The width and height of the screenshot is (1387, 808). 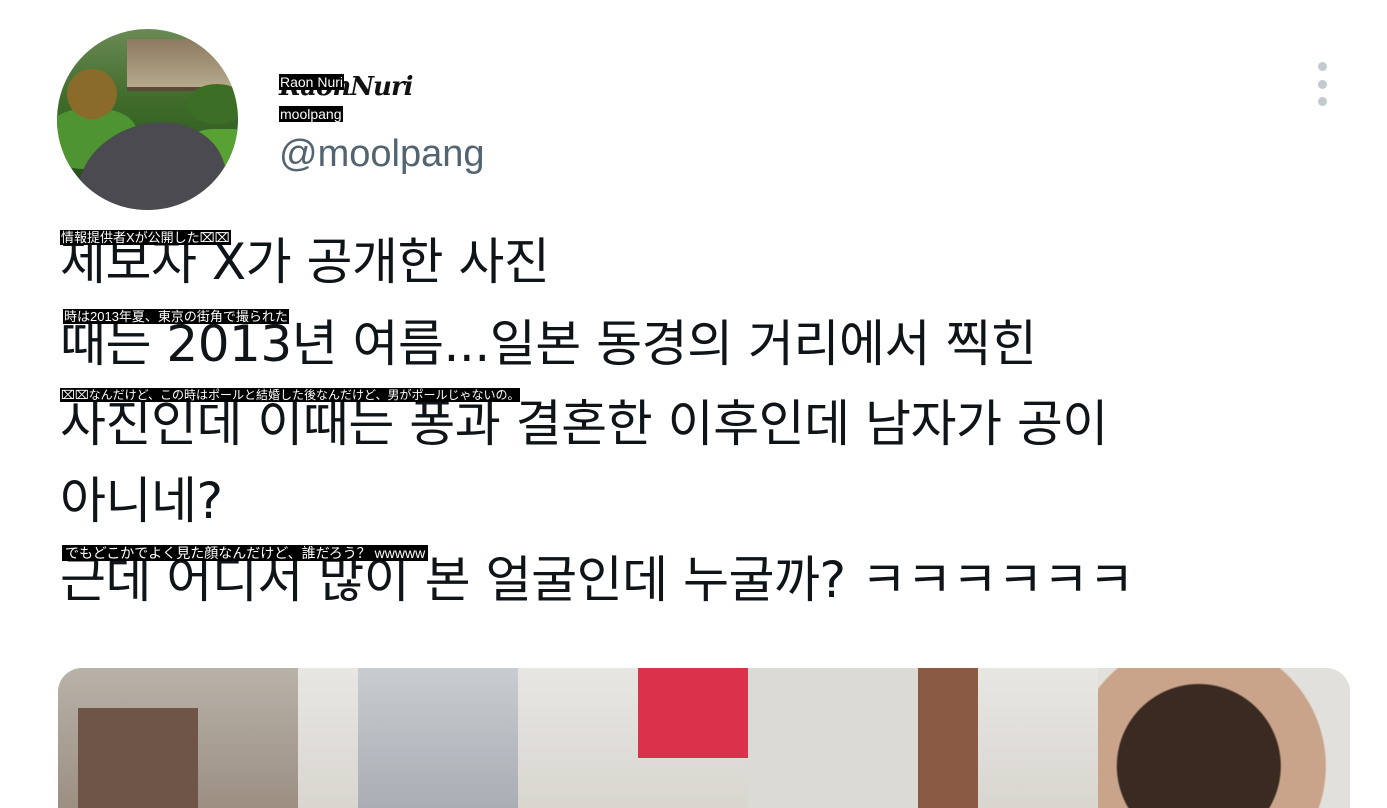 I want to click on profile-avatar, so click(x=147, y=119).